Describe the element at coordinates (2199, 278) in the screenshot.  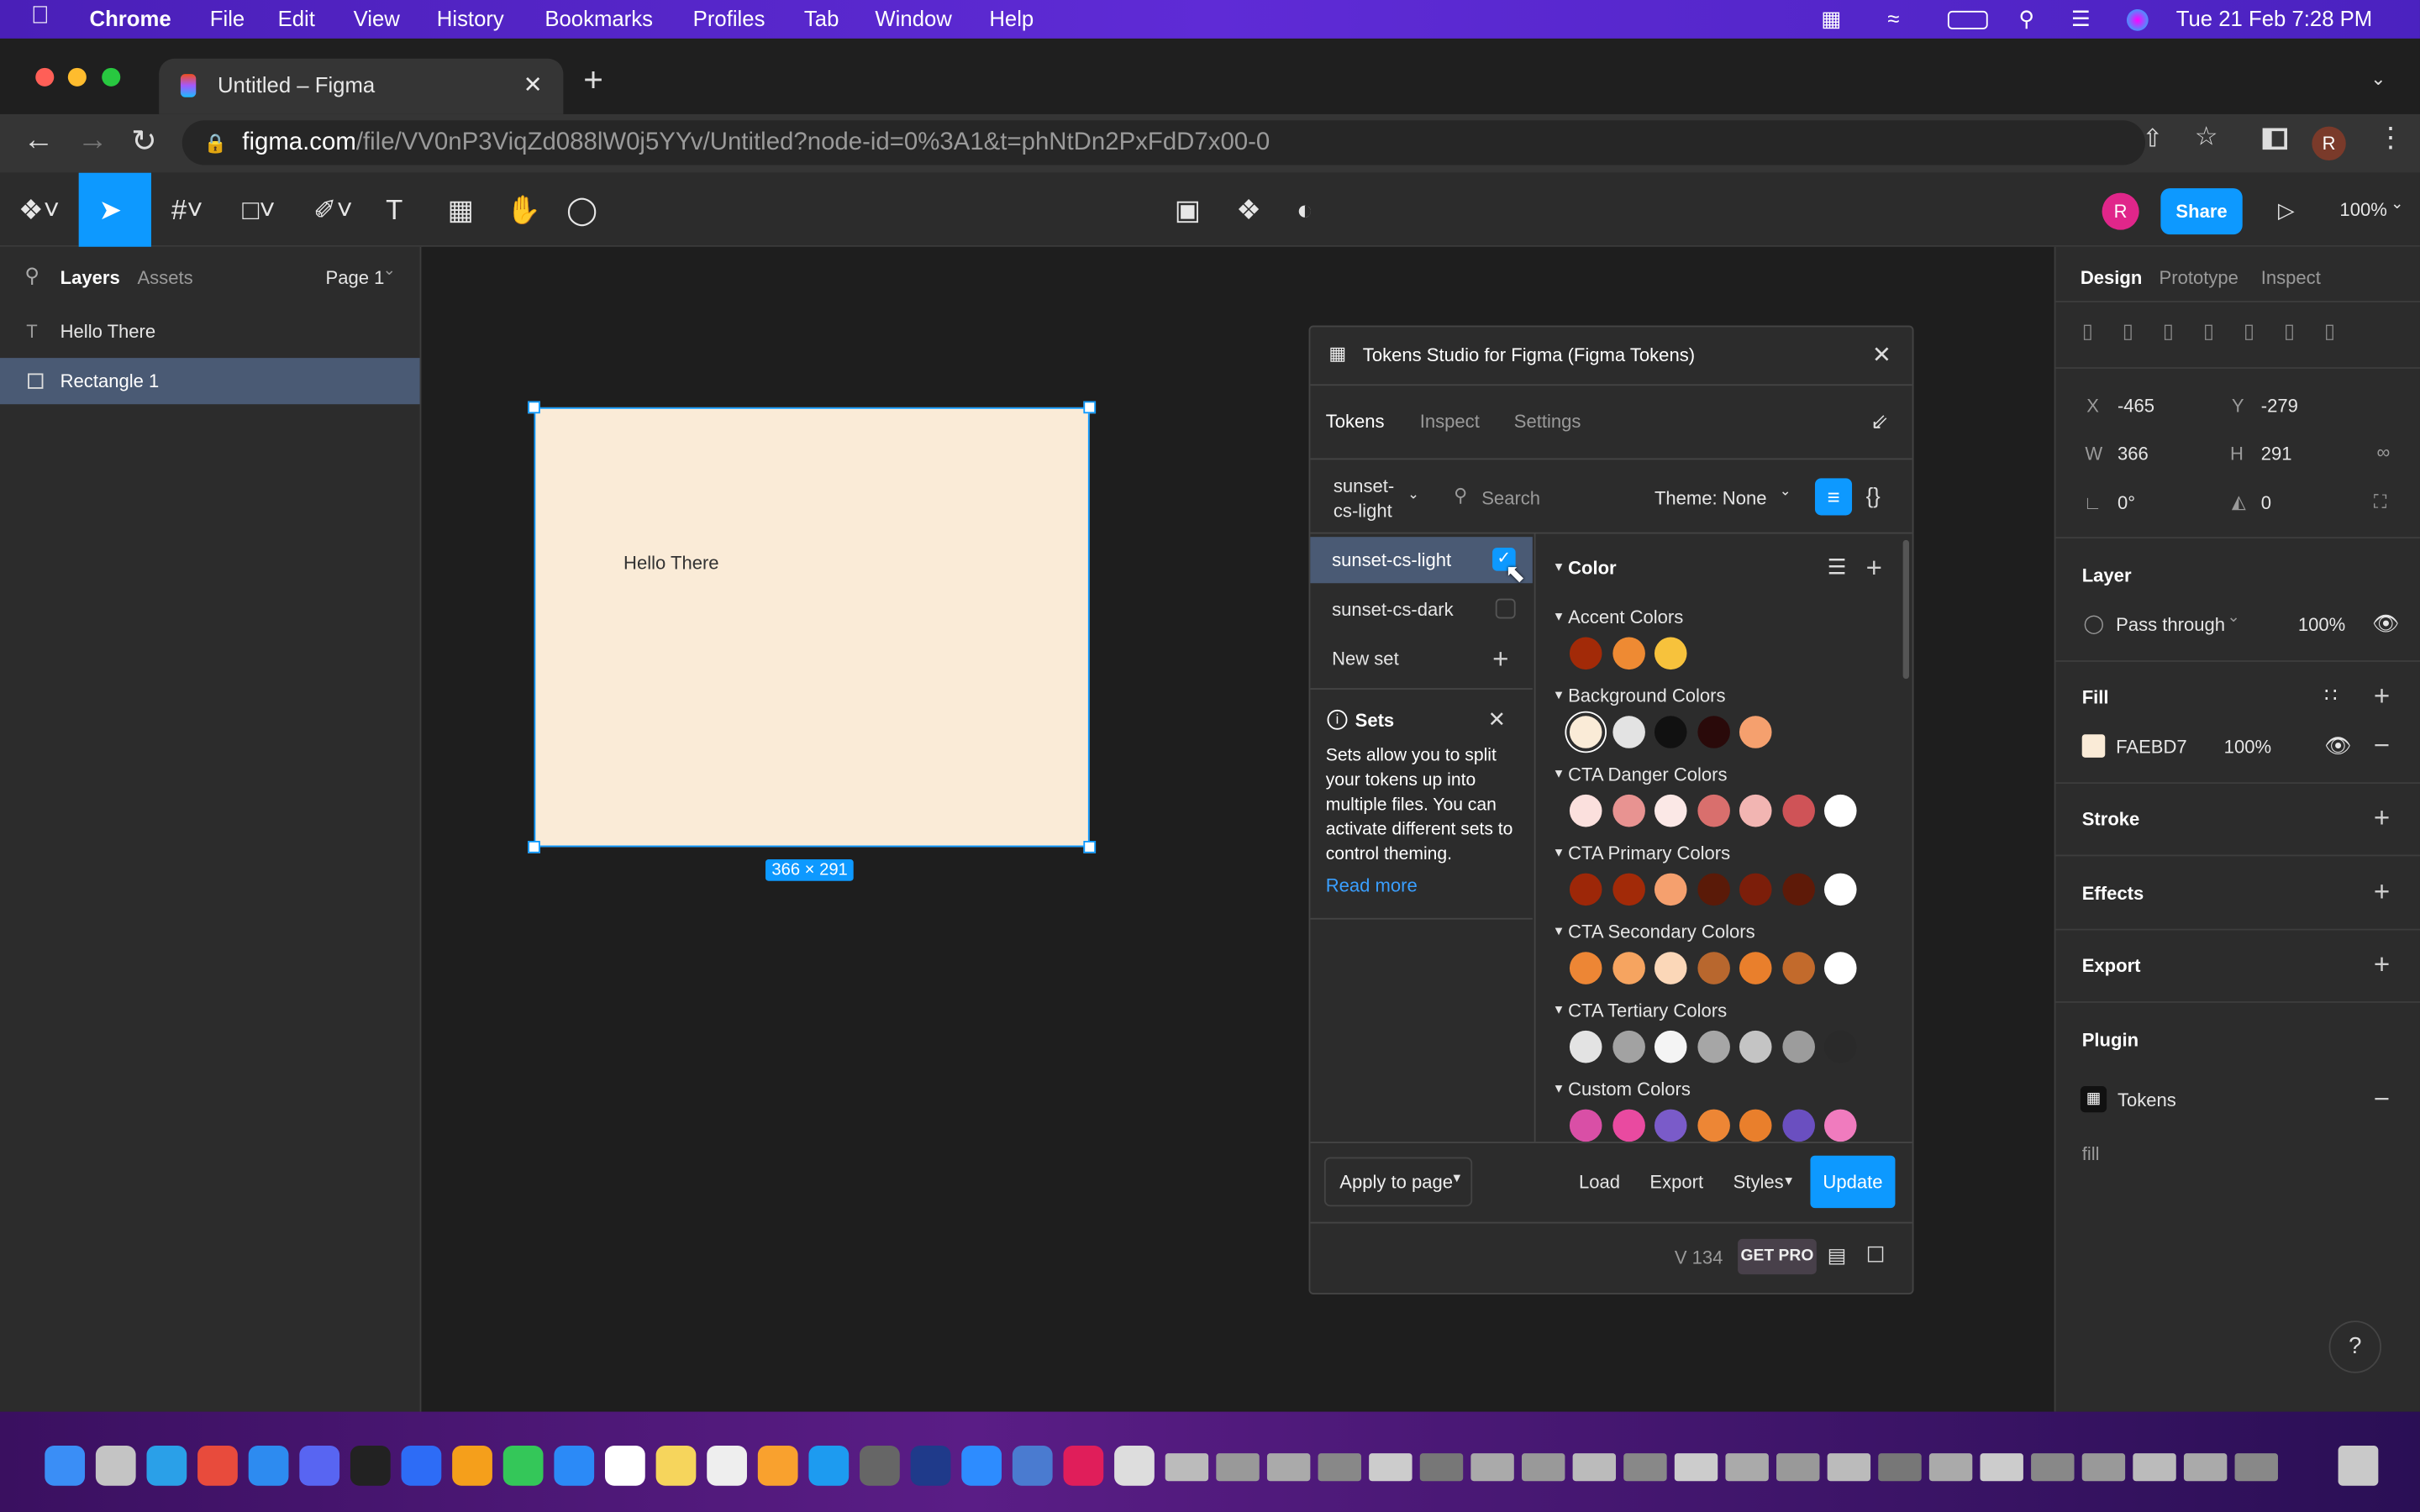
I see `tab-prototype: Prototype` at that location.